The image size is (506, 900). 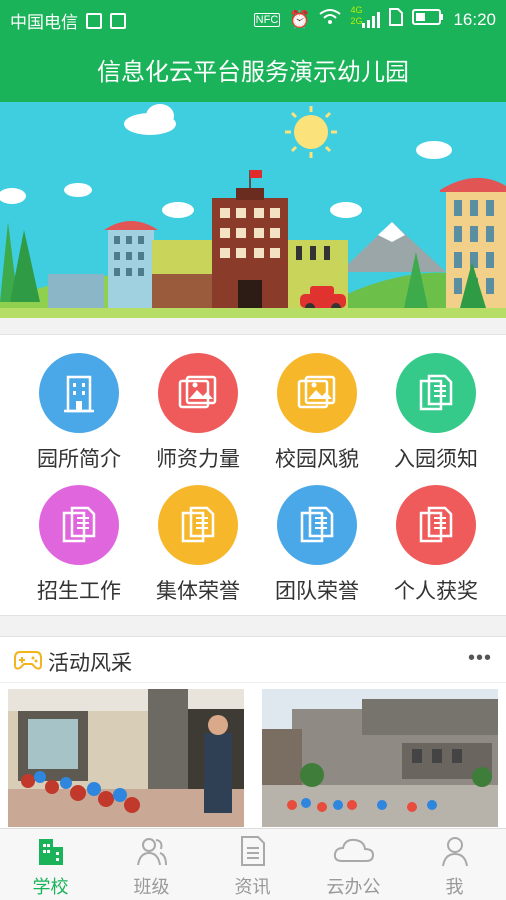 I want to click on status-bar: 中国电信 NFC ⏰ 4G 2G 16:20, so click(x=253, y=18).